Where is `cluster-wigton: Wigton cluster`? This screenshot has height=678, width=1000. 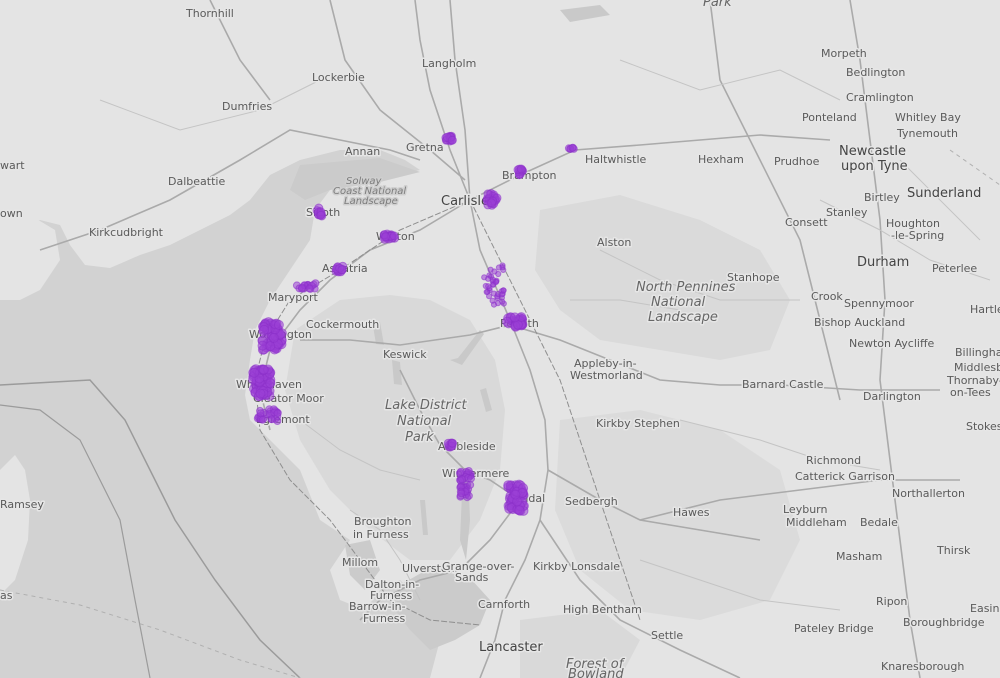 cluster-wigton: Wigton cluster is located at coordinates (389, 236).